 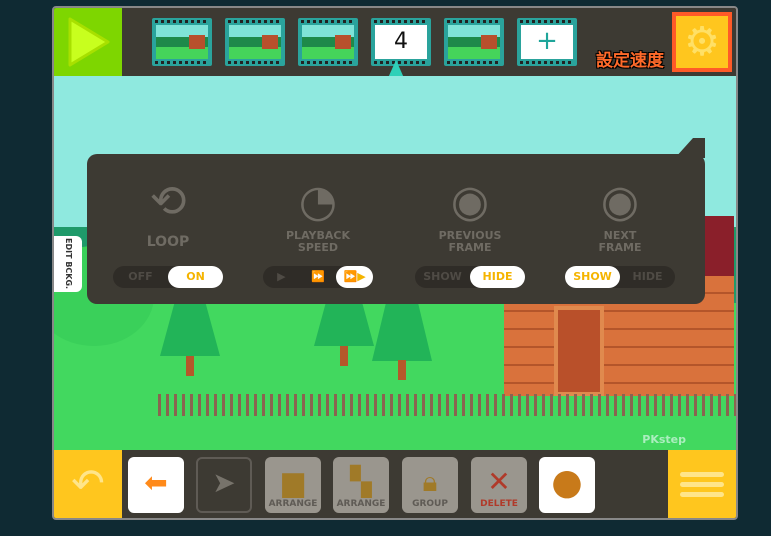 I want to click on undo-button: ↶, so click(x=88, y=484).